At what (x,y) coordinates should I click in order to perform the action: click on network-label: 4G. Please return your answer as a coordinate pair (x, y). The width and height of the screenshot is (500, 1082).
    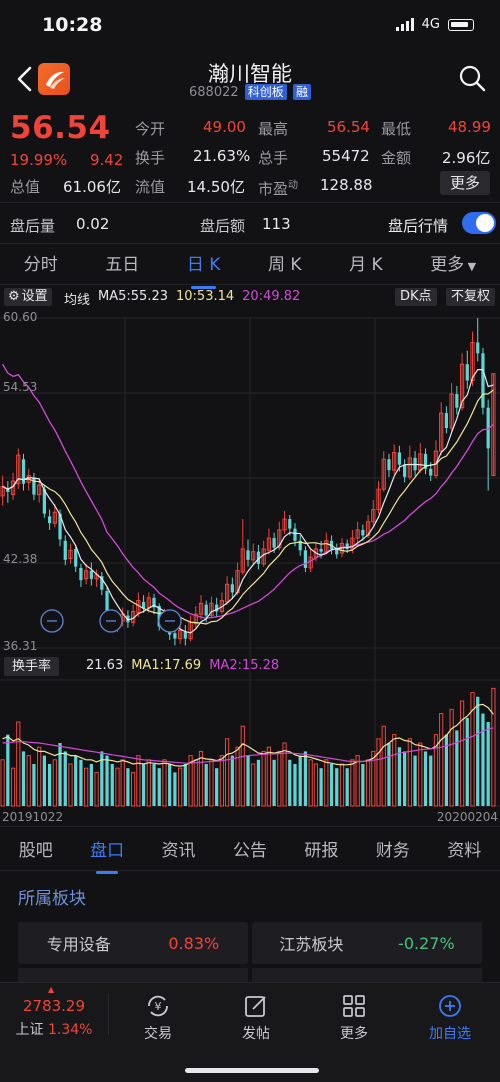
    Looking at the image, I should click on (430, 24).